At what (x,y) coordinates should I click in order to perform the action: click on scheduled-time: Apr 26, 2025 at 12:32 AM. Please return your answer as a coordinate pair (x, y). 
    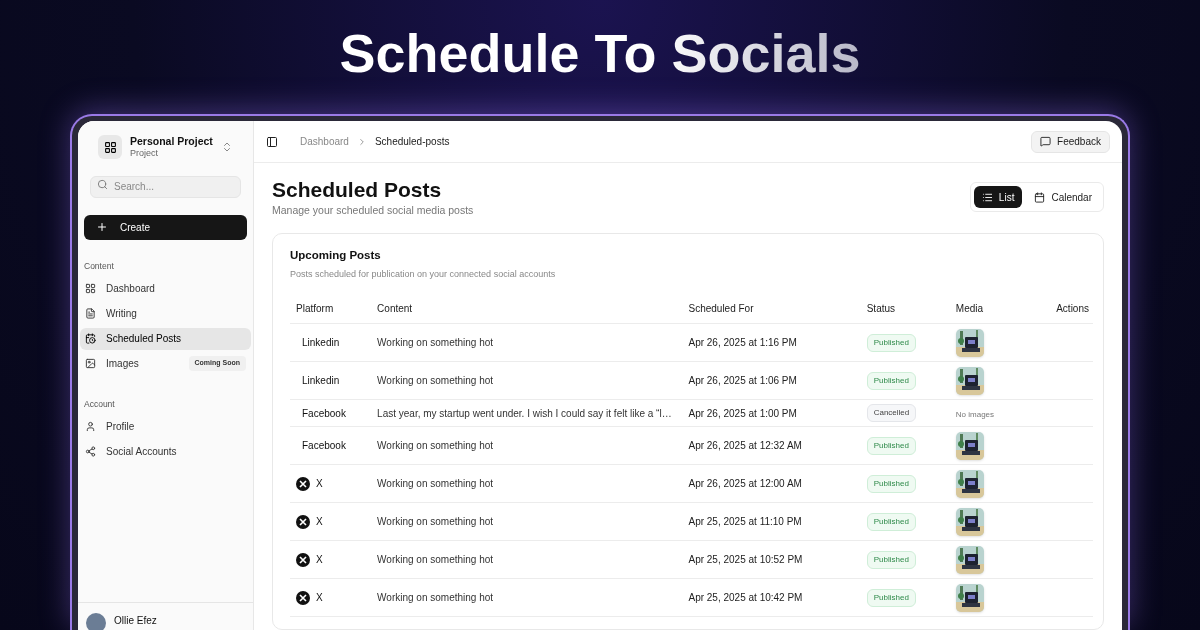
    Looking at the image, I should click on (745, 446).